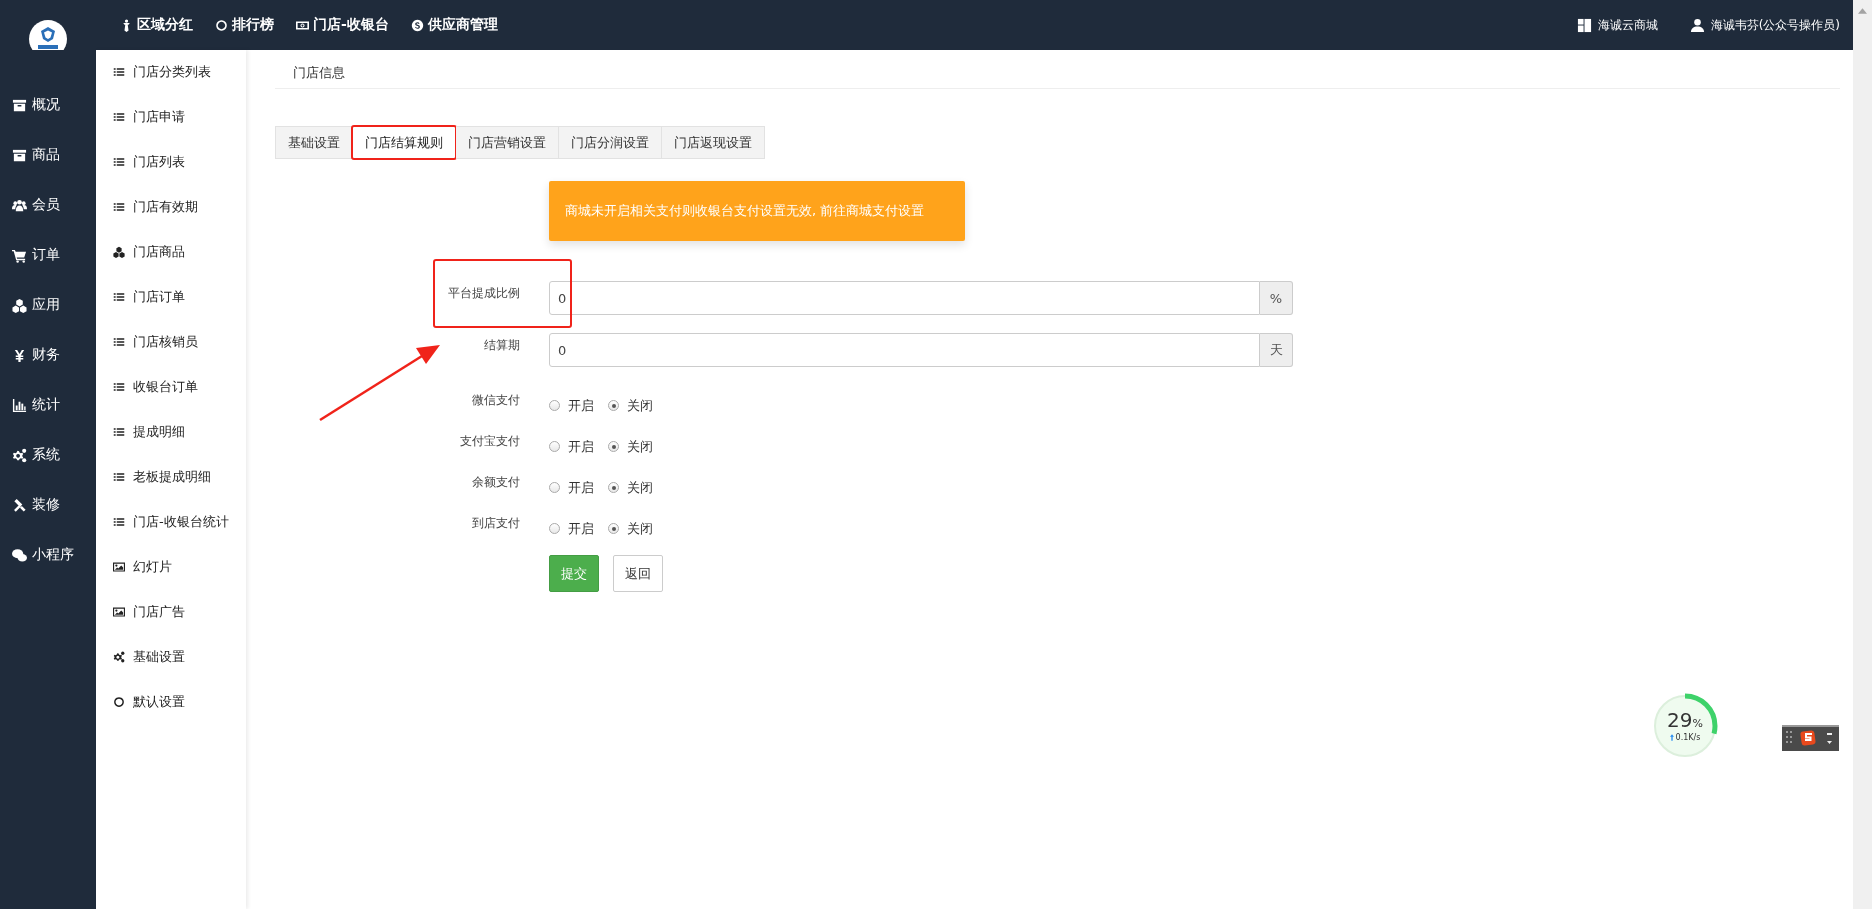 The height and width of the screenshot is (909, 1872). Describe the element at coordinates (495, 400) in the screenshot. I see `field-label: 微信支付` at that location.